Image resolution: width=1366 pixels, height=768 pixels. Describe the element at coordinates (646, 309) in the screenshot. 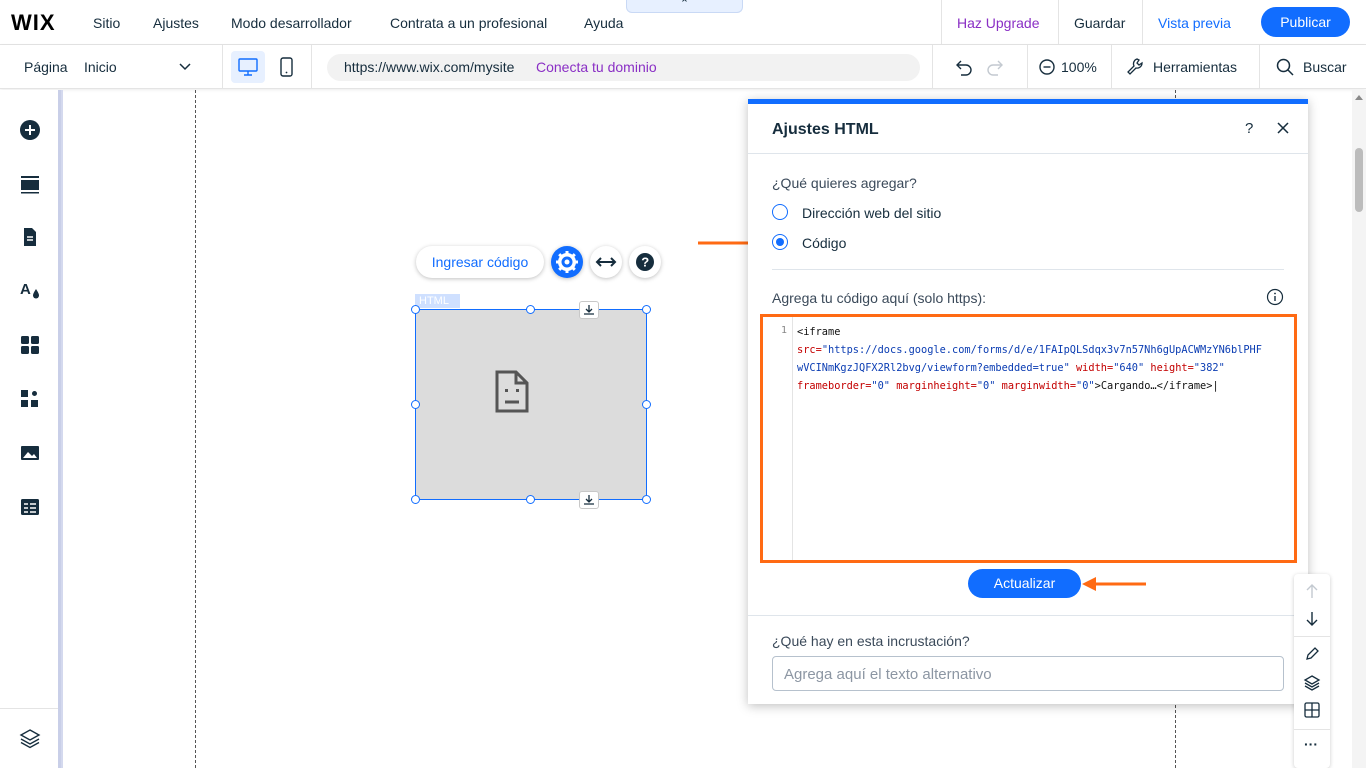

I see `resize-handle-tr` at that location.